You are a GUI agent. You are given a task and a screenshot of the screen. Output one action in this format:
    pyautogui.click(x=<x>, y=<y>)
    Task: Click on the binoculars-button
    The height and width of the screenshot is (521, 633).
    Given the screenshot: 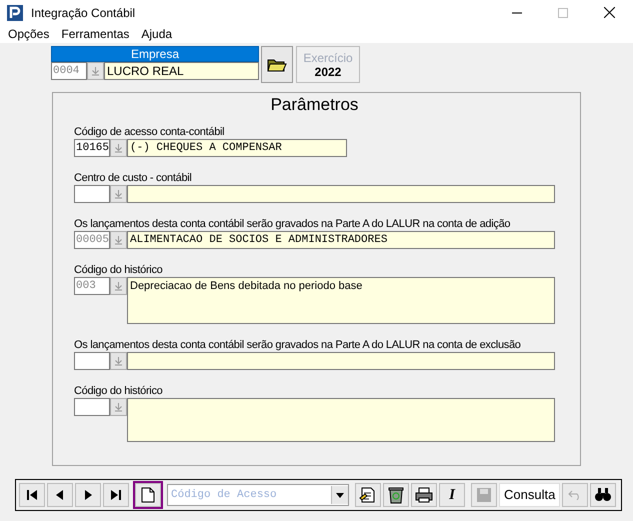 What is the action you would take?
    pyautogui.click(x=603, y=495)
    